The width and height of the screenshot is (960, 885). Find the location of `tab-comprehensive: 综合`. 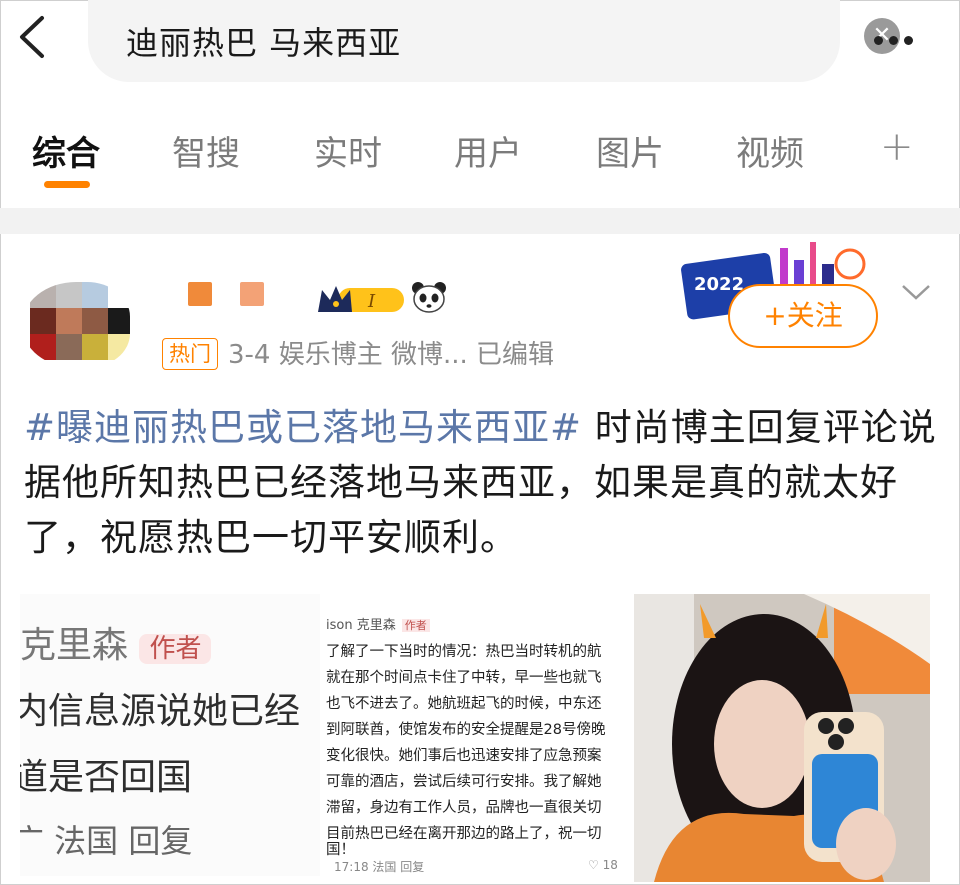

tab-comprehensive: 综合 is located at coordinates (66, 150).